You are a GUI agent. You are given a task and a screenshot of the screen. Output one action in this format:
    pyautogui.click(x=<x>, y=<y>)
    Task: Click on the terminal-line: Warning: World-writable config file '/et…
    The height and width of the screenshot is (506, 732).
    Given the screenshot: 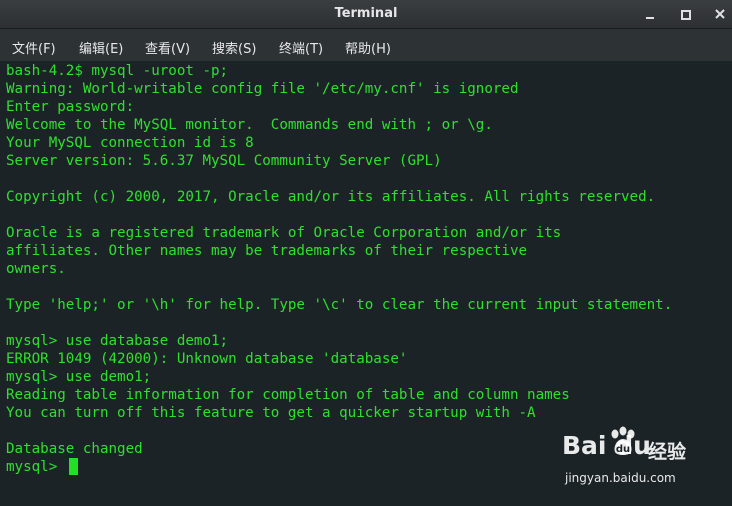 What is the action you would take?
    pyautogui.click(x=262, y=89)
    